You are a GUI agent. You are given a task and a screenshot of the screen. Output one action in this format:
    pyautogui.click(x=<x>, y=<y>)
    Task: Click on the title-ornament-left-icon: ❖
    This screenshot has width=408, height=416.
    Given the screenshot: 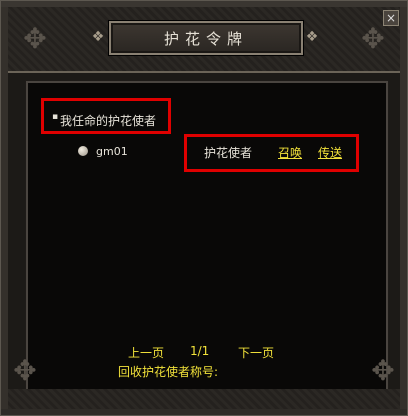 What is the action you would take?
    pyautogui.click(x=98, y=37)
    